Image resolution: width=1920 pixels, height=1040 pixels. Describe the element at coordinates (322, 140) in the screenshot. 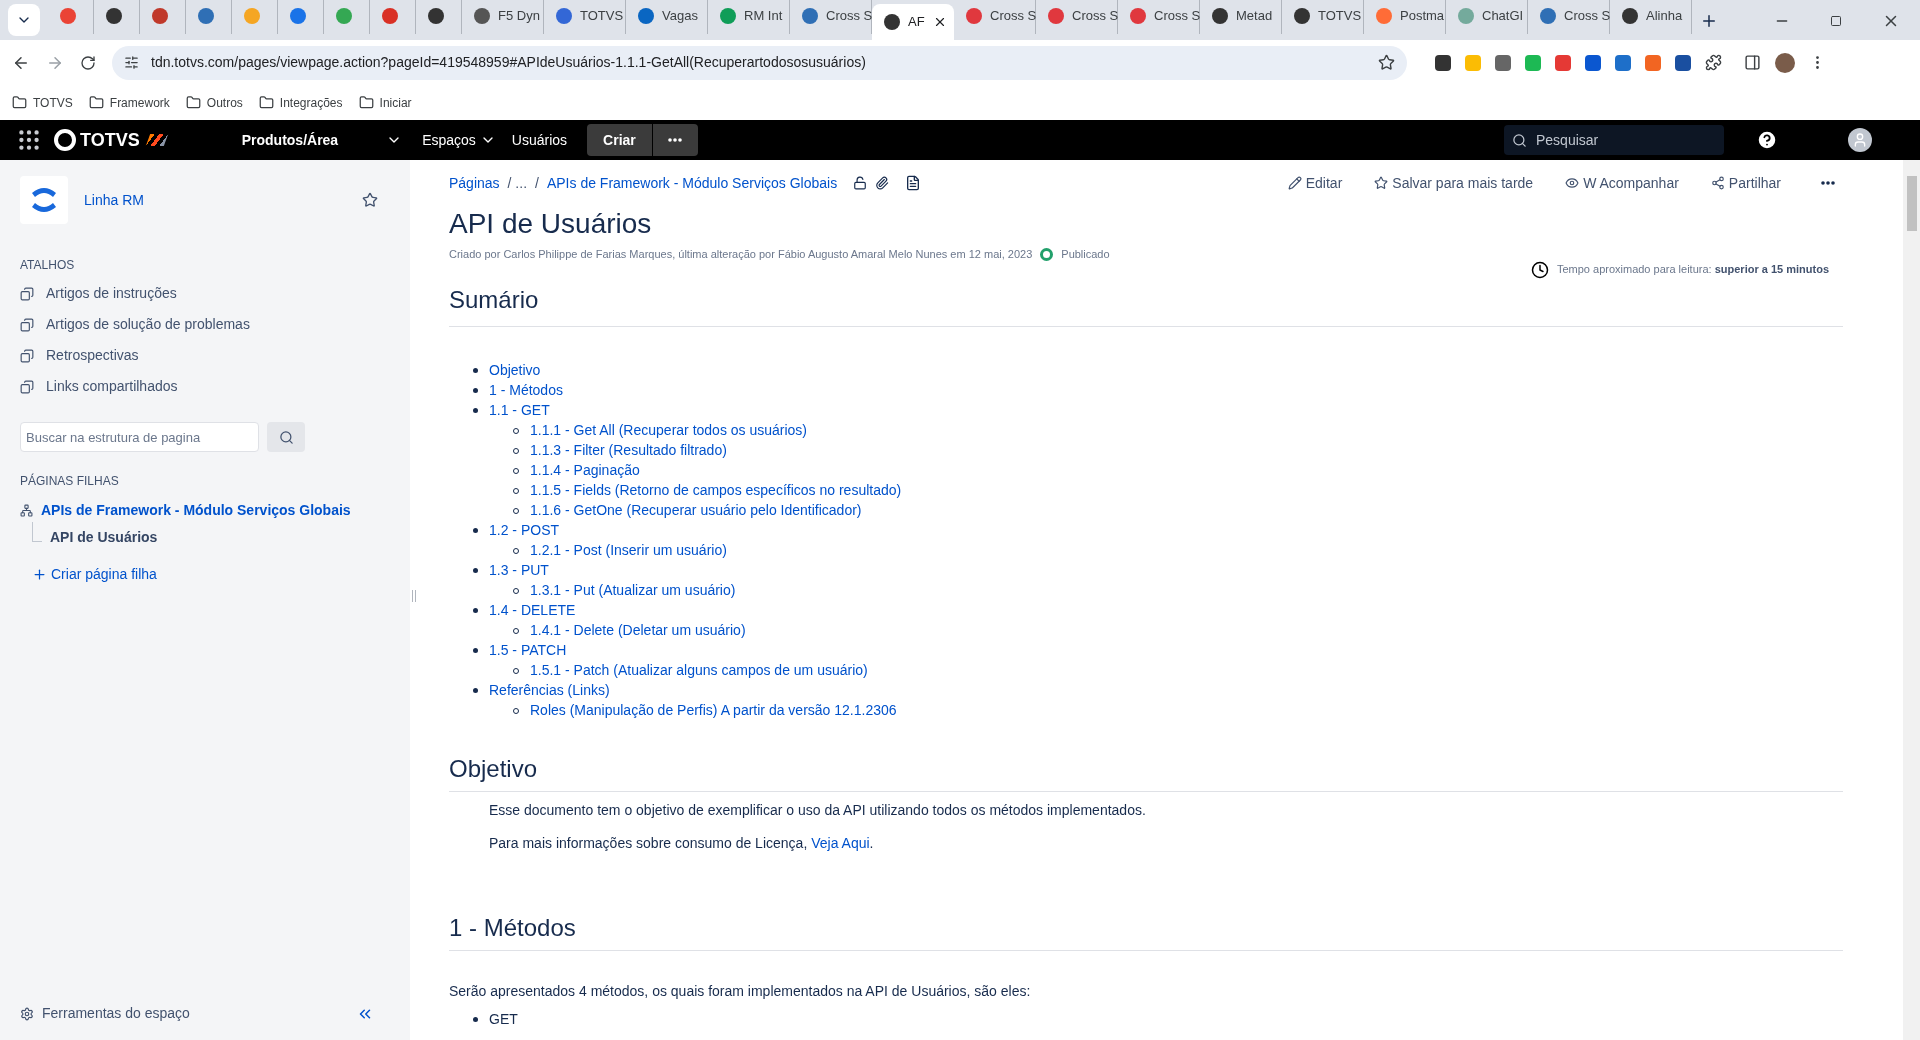

I see `nav-dropdown: Produtos/Área` at that location.